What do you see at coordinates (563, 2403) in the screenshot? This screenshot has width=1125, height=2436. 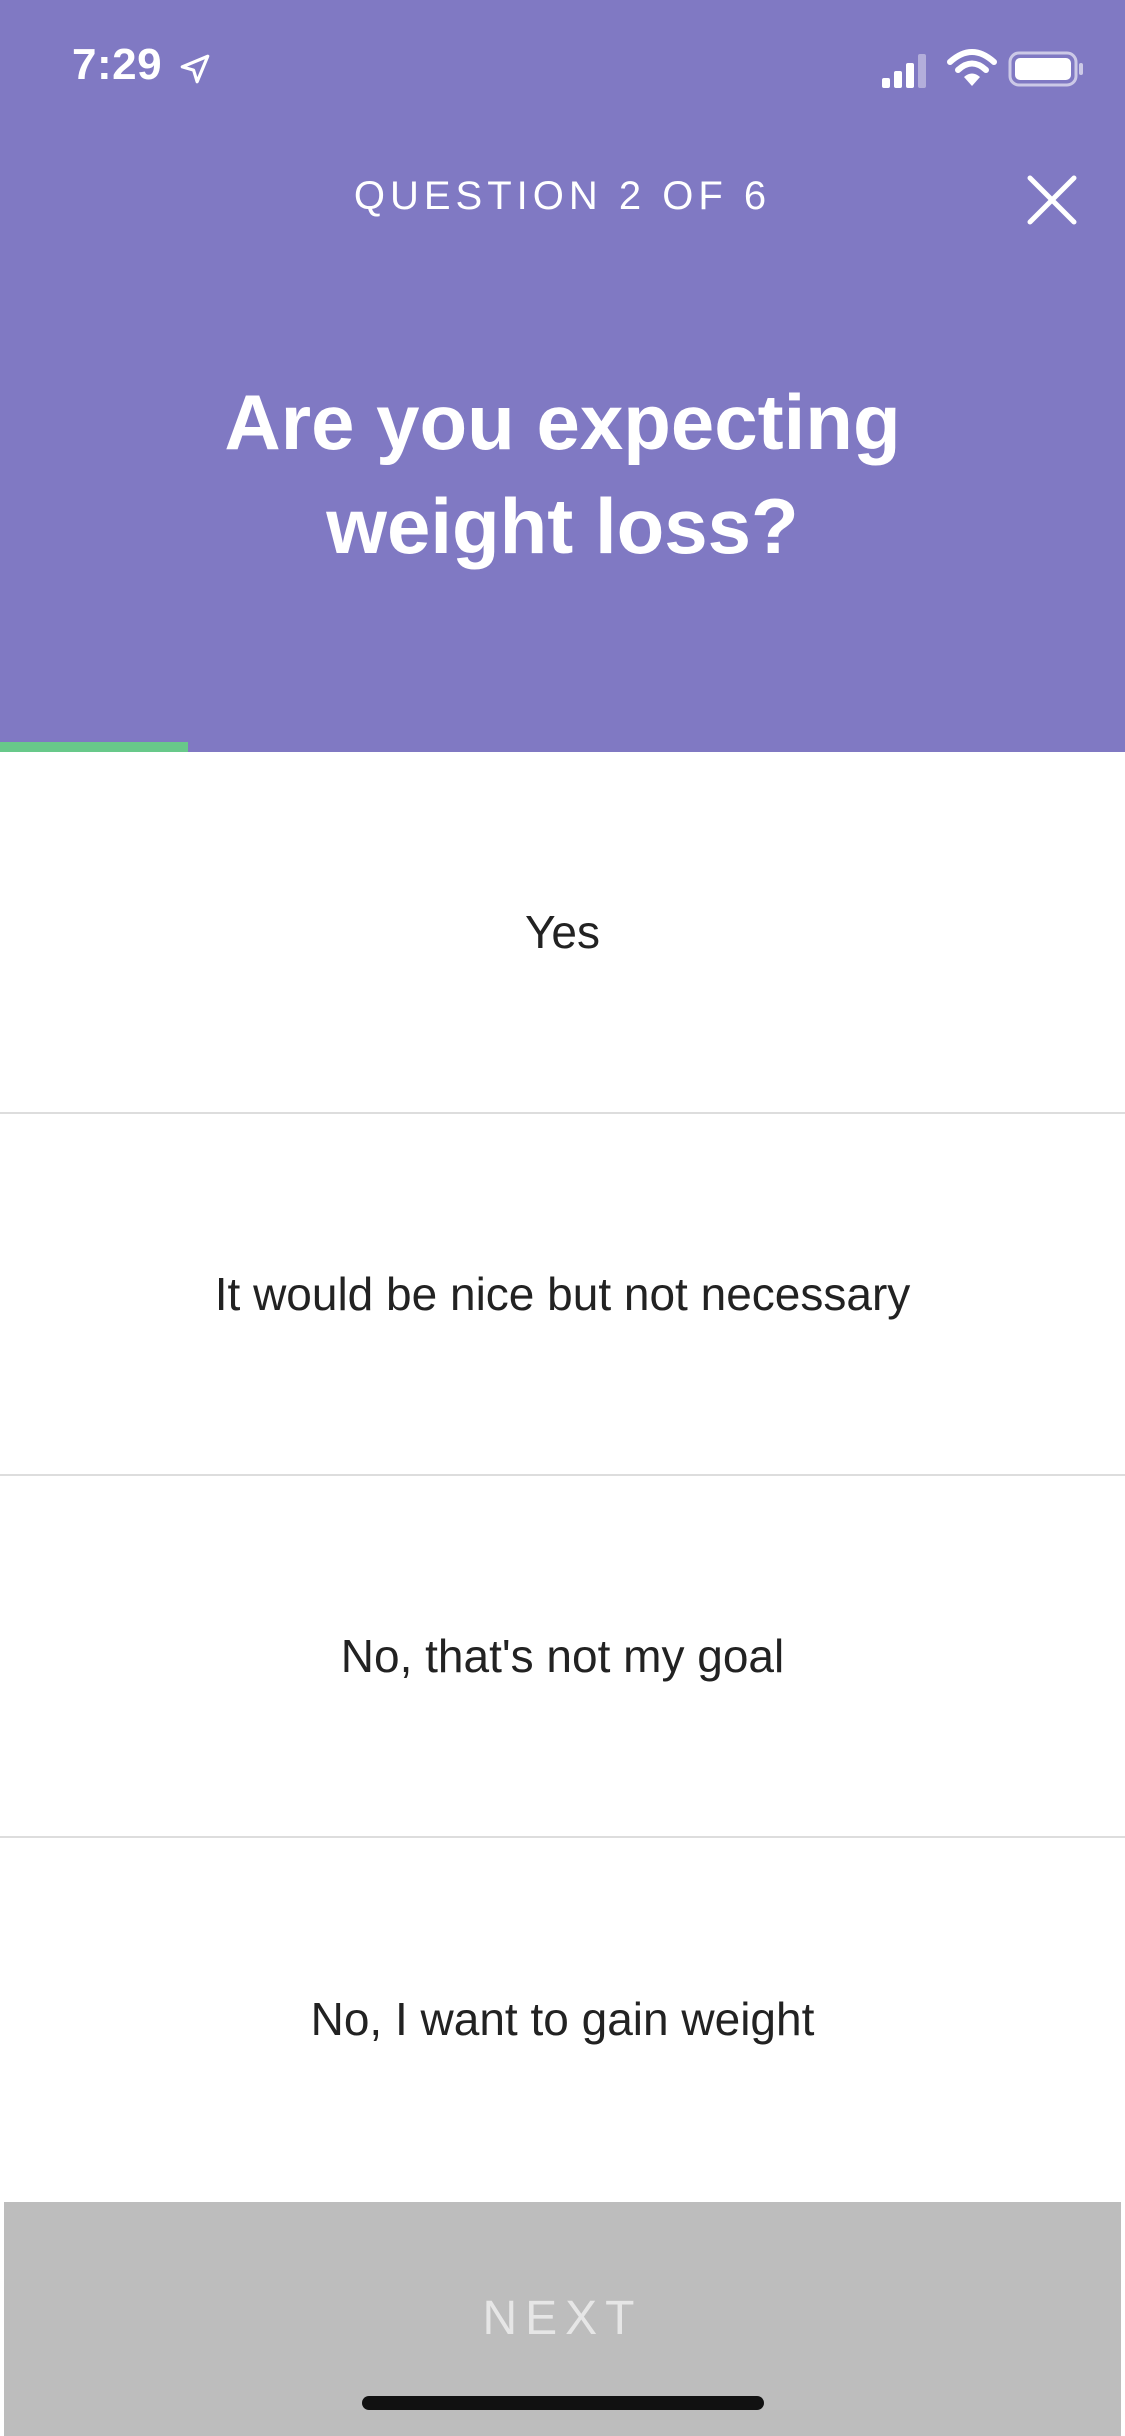 I see `home-indicator` at bounding box center [563, 2403].